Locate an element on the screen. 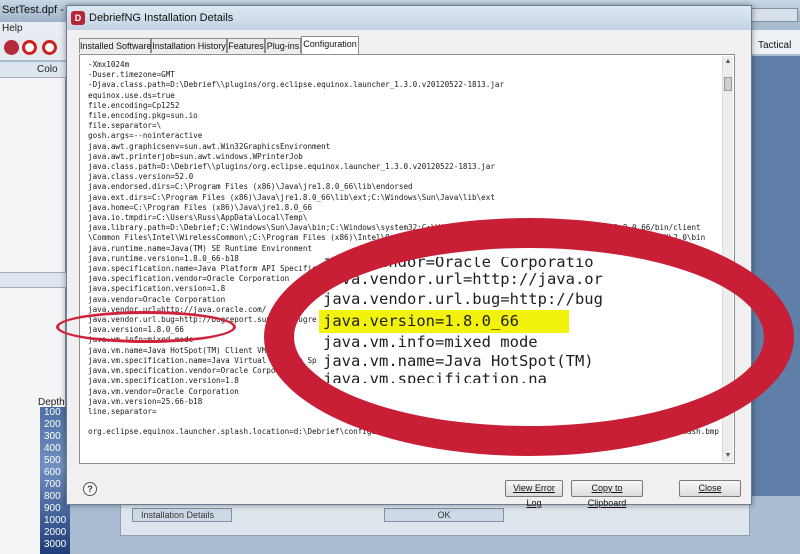 Image resolution: width=800 pixels, height=554 pixels. configuration-line: -Duser.timezone=GMT is located at coordinates (131, 75).